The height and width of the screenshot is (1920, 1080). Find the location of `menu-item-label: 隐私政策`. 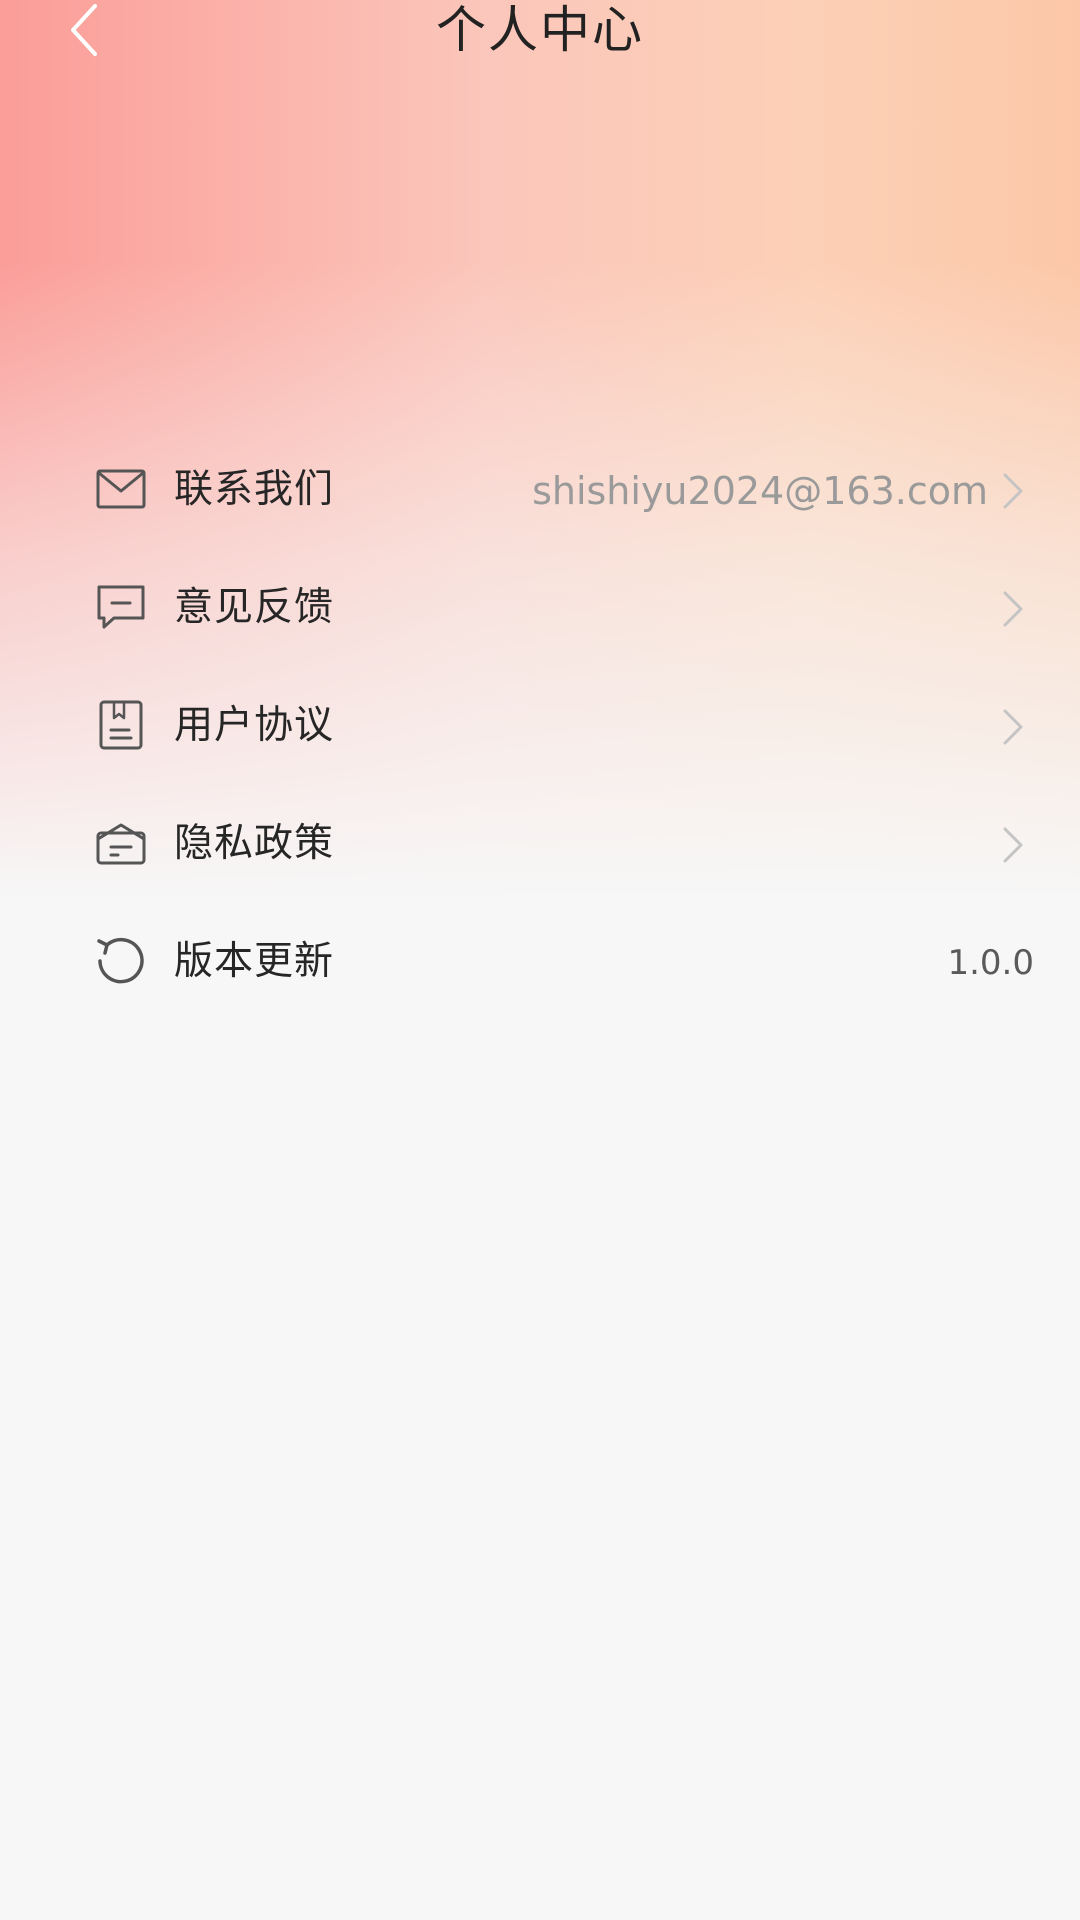

menu-item-label: 隐私政策 is located at coordinates (254, 843).